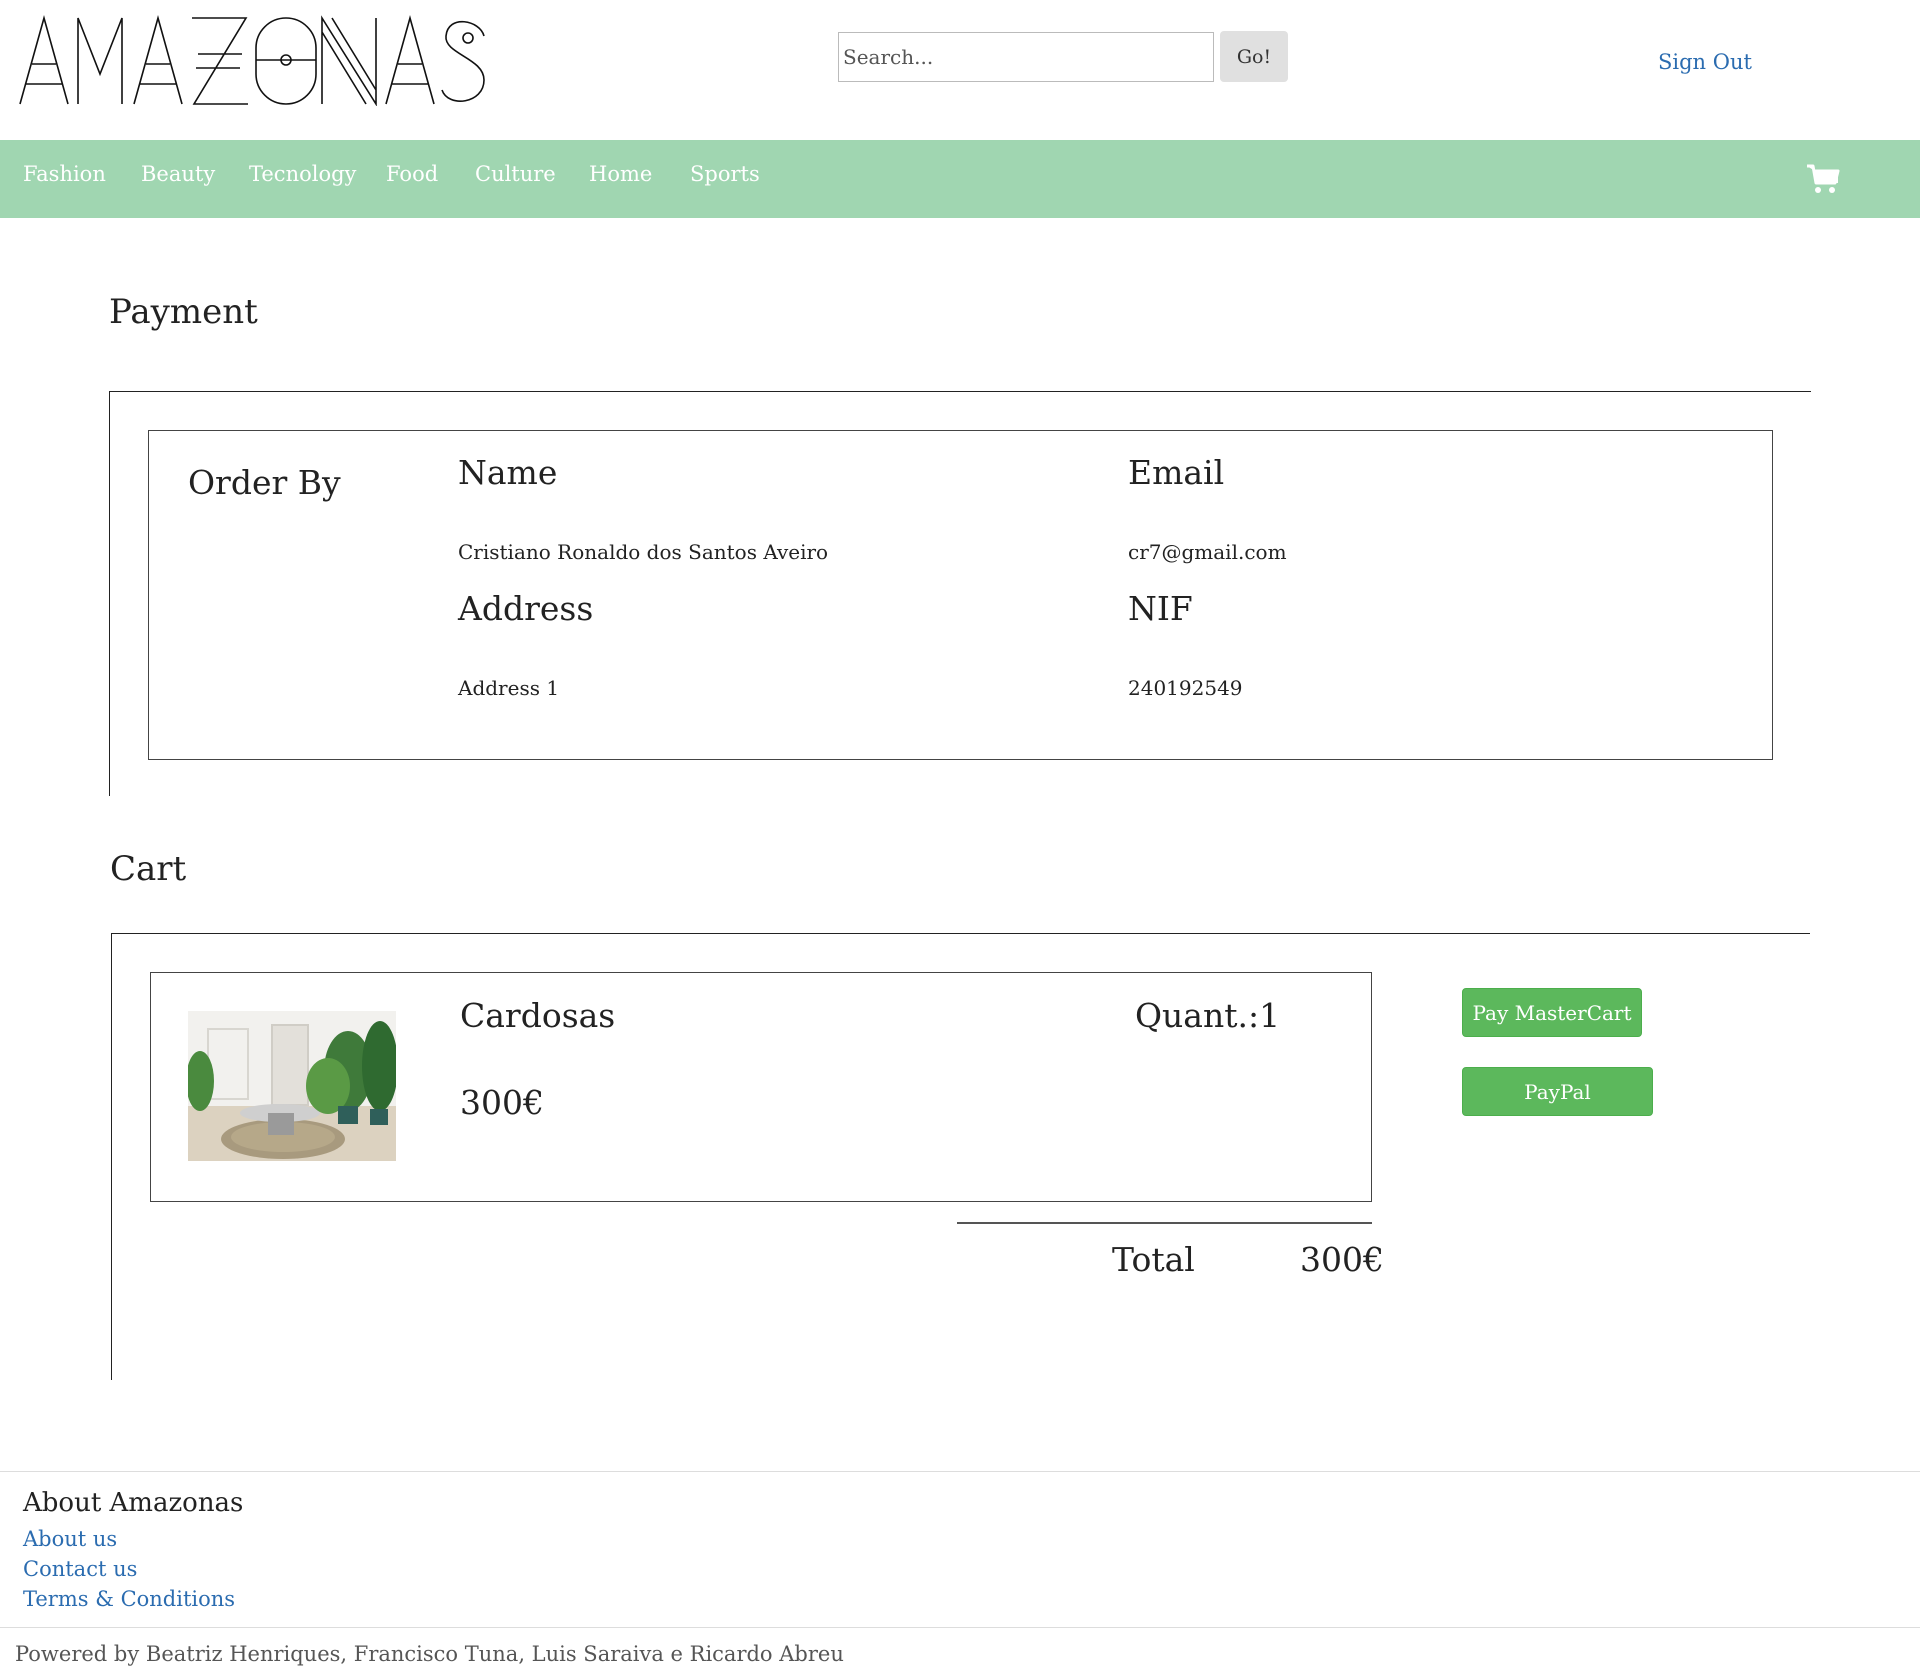 The width and height of the screenshot is (1920, 1674). What do you see at coordinates (643, 552) in the screenshot?
I see `name-value: Cristiano Ronaldo dos Santos Aveiro` at bounding box center [643, 552].